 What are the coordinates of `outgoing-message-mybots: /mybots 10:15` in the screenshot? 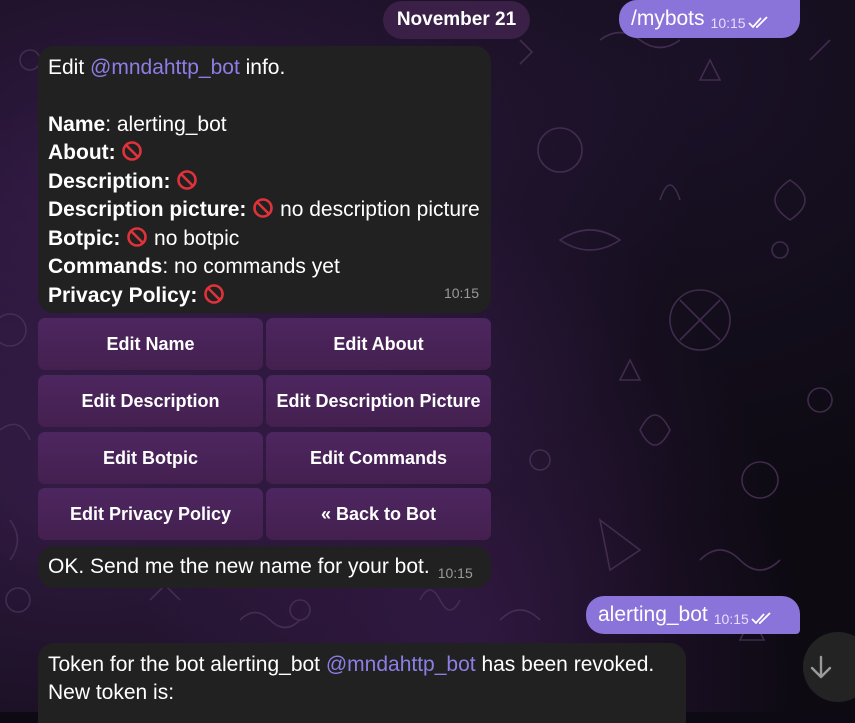 It's located at (709, 19).